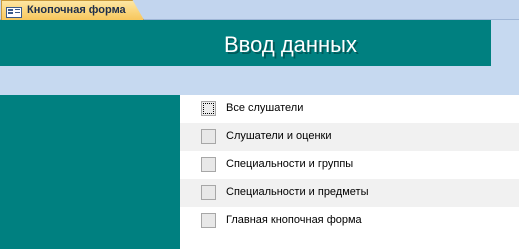 The width and height of the screenshot is (519, 249). What do you see at coordinates (289, 164) in the screenshot?
I see `item-label: Специальности и группы` at bounding box center [289, 164].